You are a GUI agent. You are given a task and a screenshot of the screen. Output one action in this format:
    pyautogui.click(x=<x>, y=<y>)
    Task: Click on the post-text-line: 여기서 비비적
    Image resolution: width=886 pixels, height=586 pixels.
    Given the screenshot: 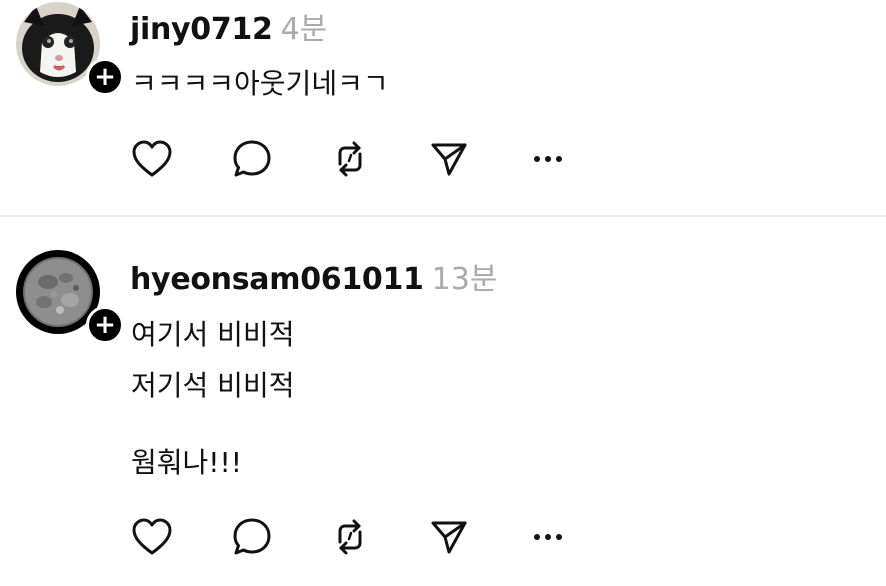 What is the action you would take?
    pyautogui.click(x=213, y=334)
    